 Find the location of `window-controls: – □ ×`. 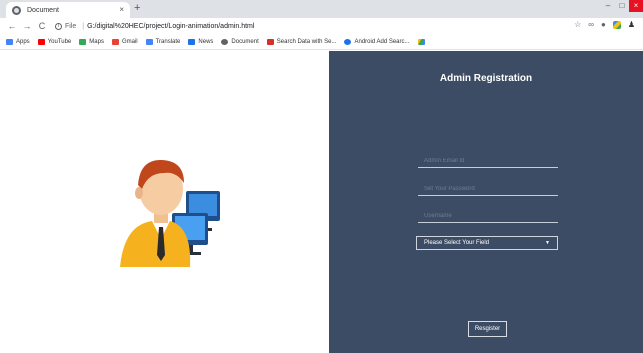

window-controls: – □ × is located at coordinates (622, 6).